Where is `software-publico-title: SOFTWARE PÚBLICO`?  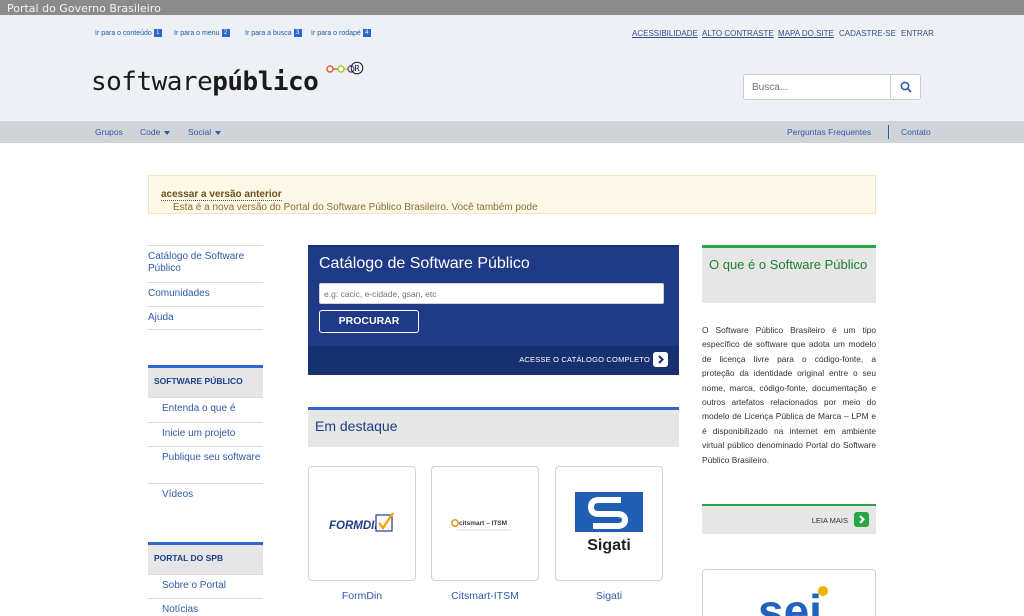 software-publico-title: SOFTWARE PÚBLICO is located at coordinates (198, 381).